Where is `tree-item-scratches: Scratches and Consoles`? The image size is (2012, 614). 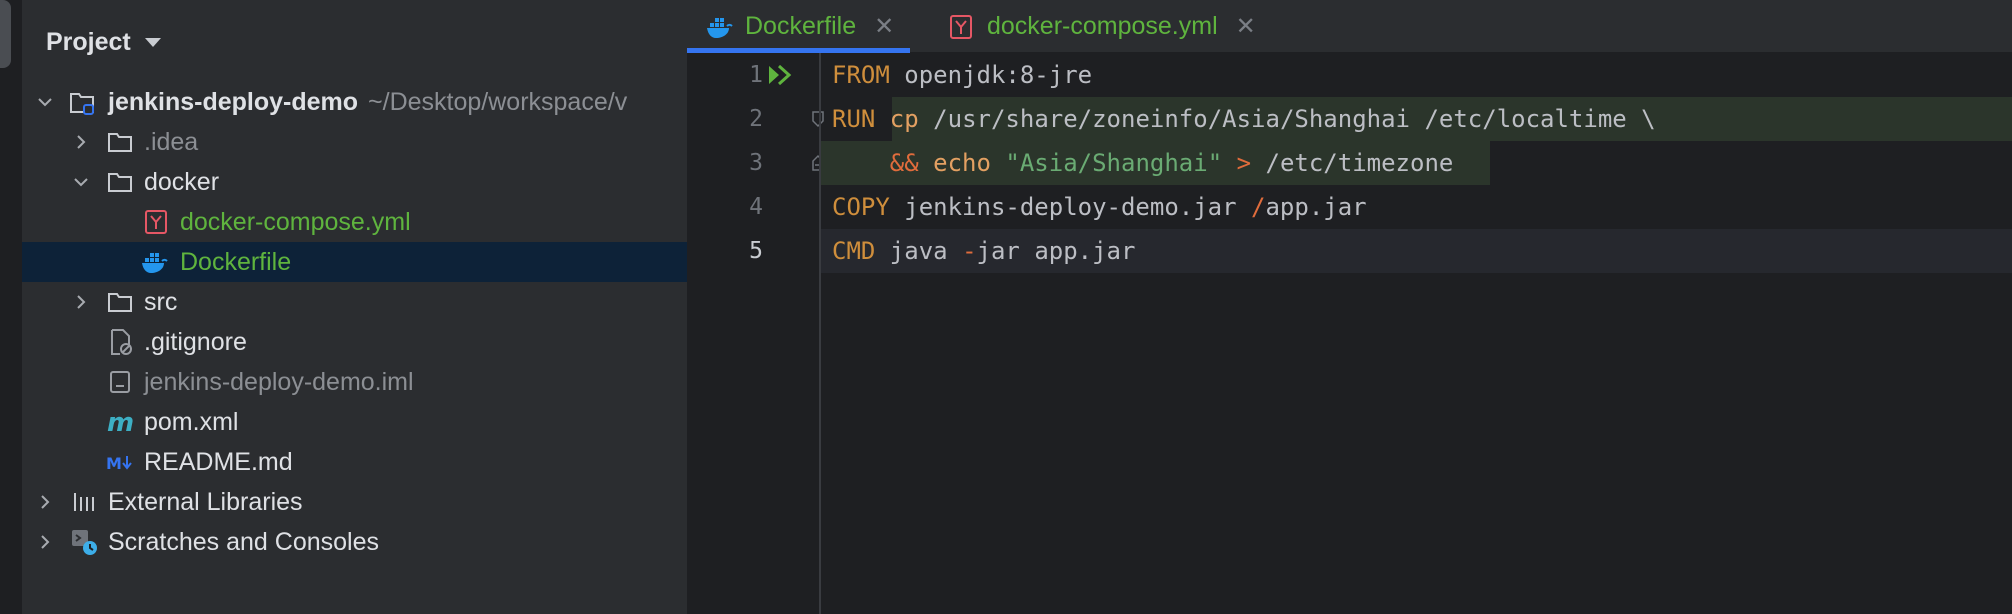
tree-item-scratches: Scratches and Consoles is located at coordinates (354, 542).